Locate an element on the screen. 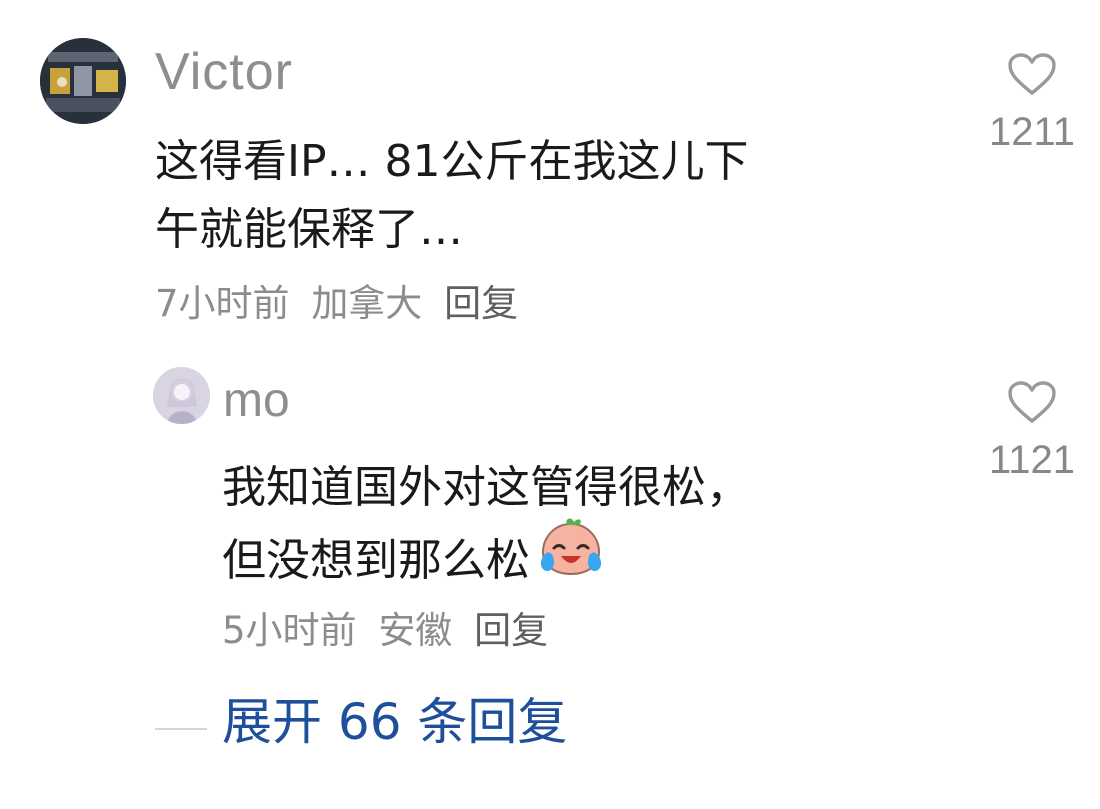  comment-meta: 7小时前 加拿大 回复 is located at coordinates (341, 303).